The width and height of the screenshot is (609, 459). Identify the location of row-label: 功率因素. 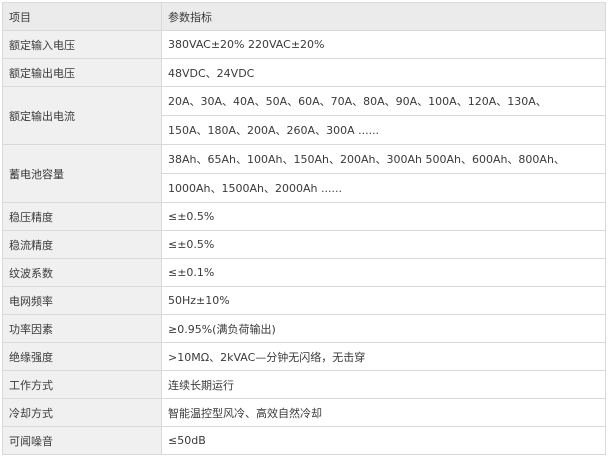
(82, 328).